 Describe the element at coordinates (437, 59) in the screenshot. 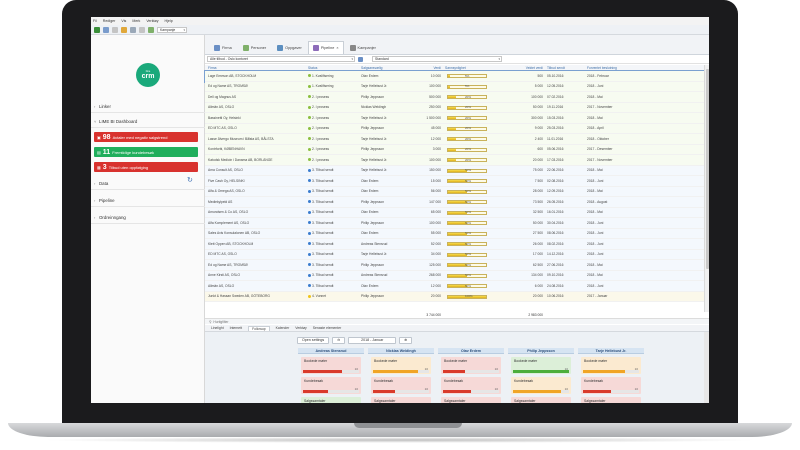

I see `view-select: Standard ▾` at that location.